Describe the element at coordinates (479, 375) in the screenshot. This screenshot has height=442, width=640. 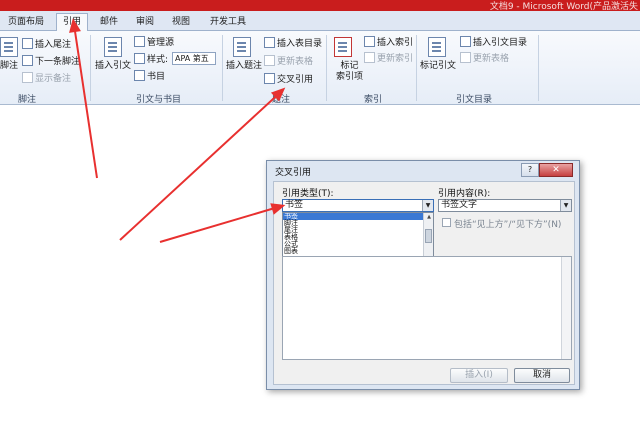
I see `insert-button: 插入(I)` at that location.